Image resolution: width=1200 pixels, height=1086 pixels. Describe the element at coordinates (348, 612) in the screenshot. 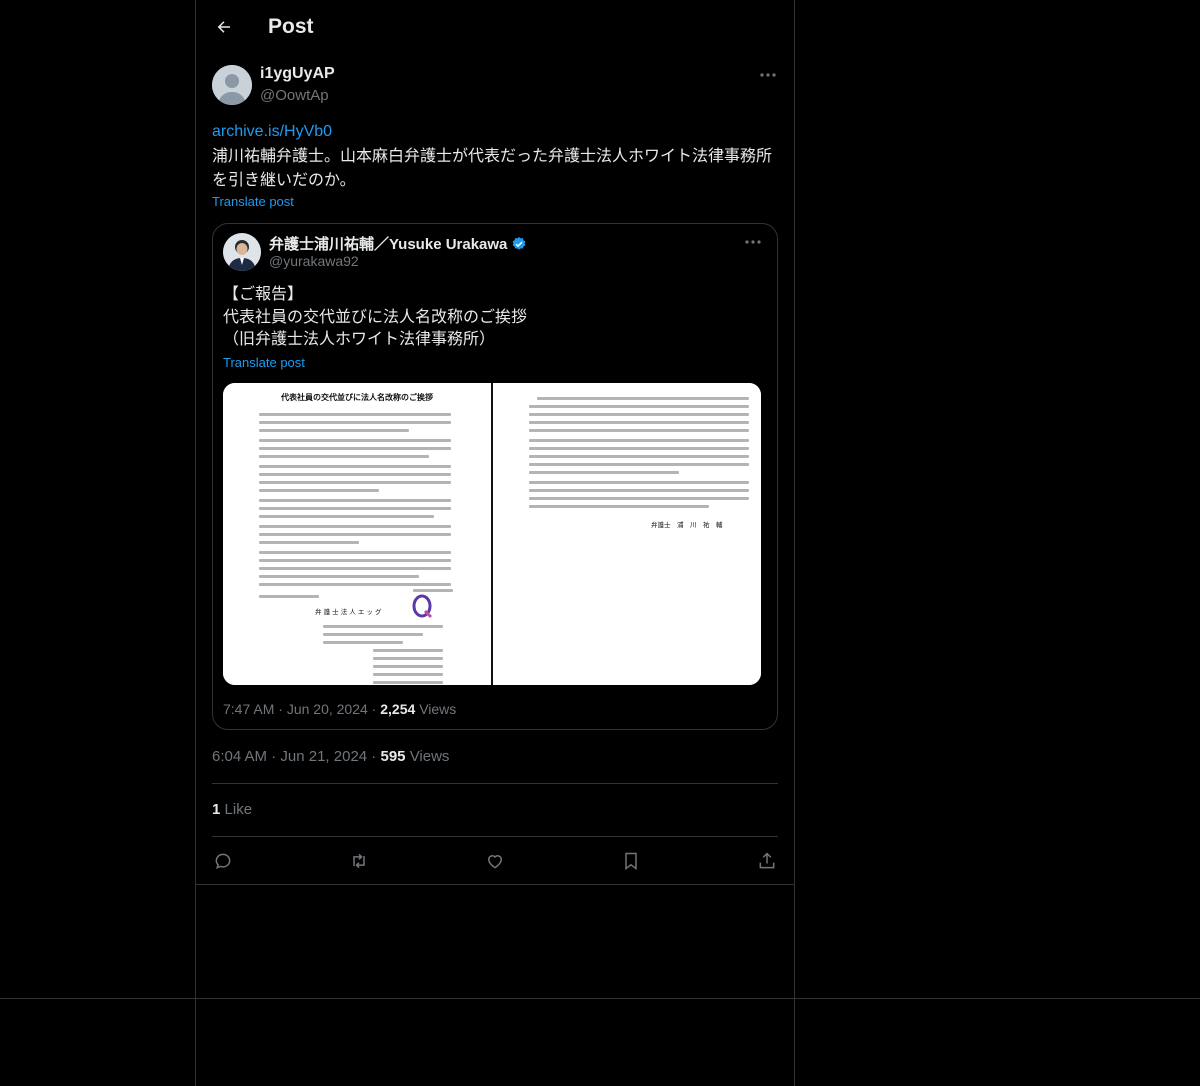

I see `firm-name: 弁 護 士 法 人 エ ッ グ` at that location.